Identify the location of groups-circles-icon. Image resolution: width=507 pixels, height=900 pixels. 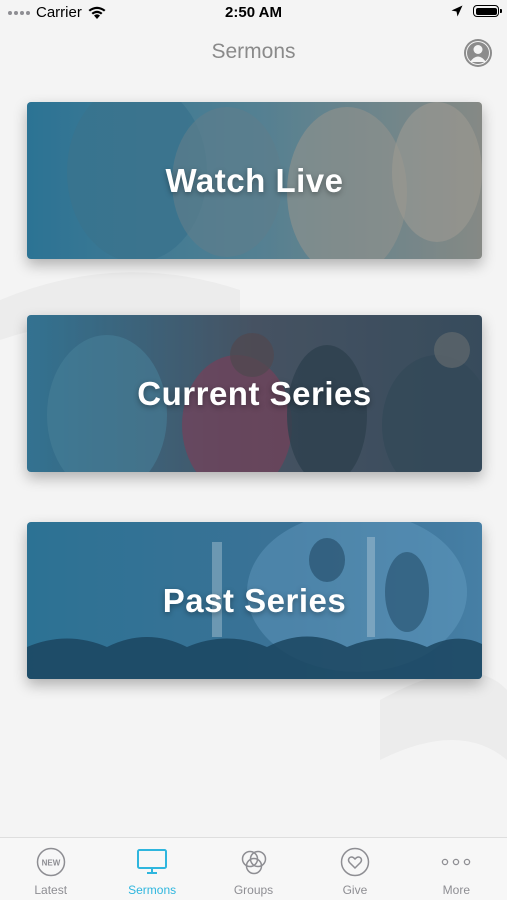
(253, 862).